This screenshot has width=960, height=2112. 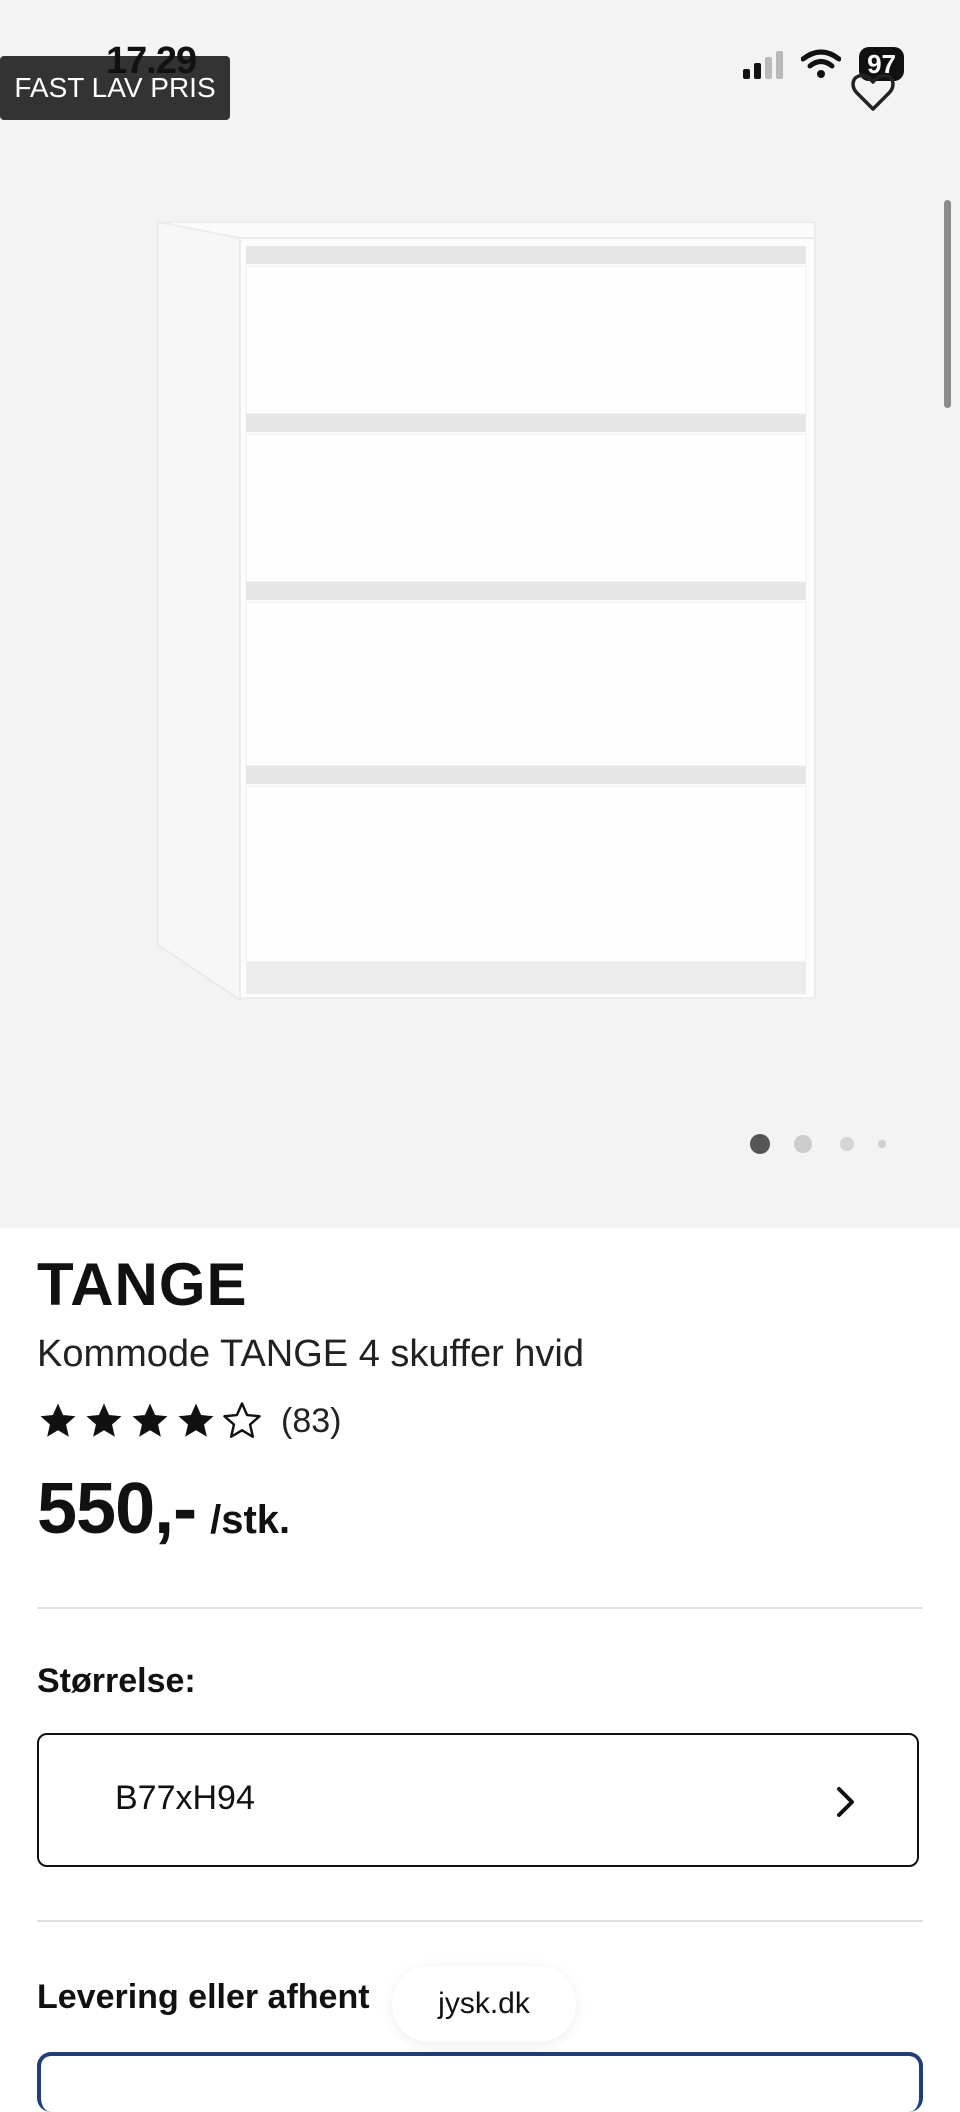 I want to click on star-outline-icon, so click(x=242, y=1420).